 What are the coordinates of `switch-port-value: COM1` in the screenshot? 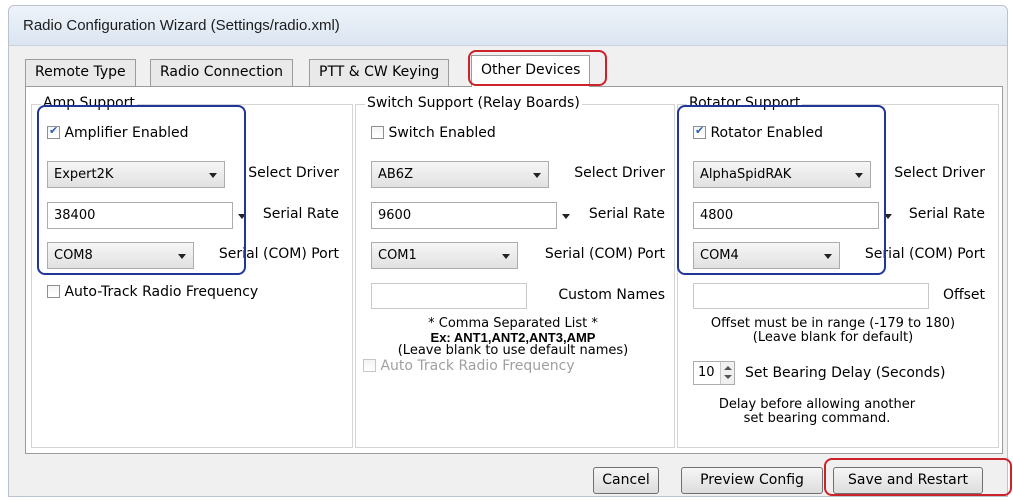 It's located at (397, 255).